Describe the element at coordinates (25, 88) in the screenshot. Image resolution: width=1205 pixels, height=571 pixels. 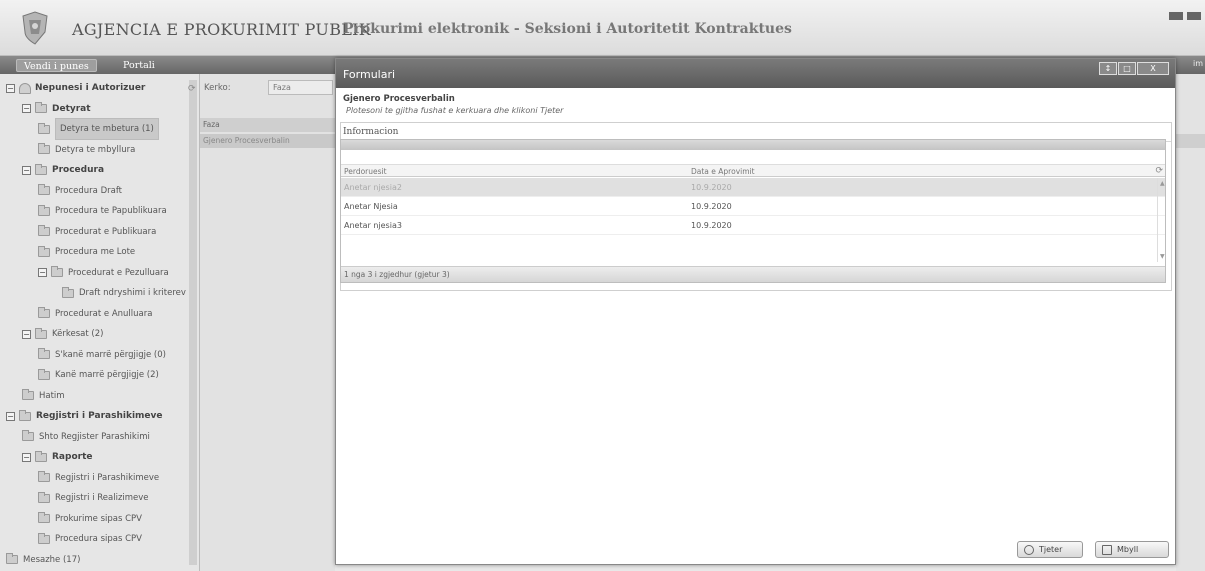
I see `person-icon` at that location.